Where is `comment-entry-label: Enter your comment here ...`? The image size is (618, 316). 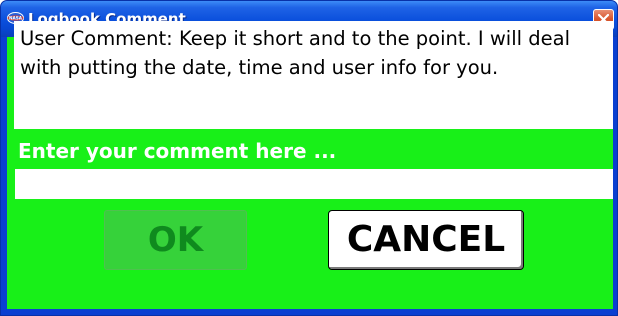 comment-entry-label: Enter your comment here ... is located at coordinates (177, 151).